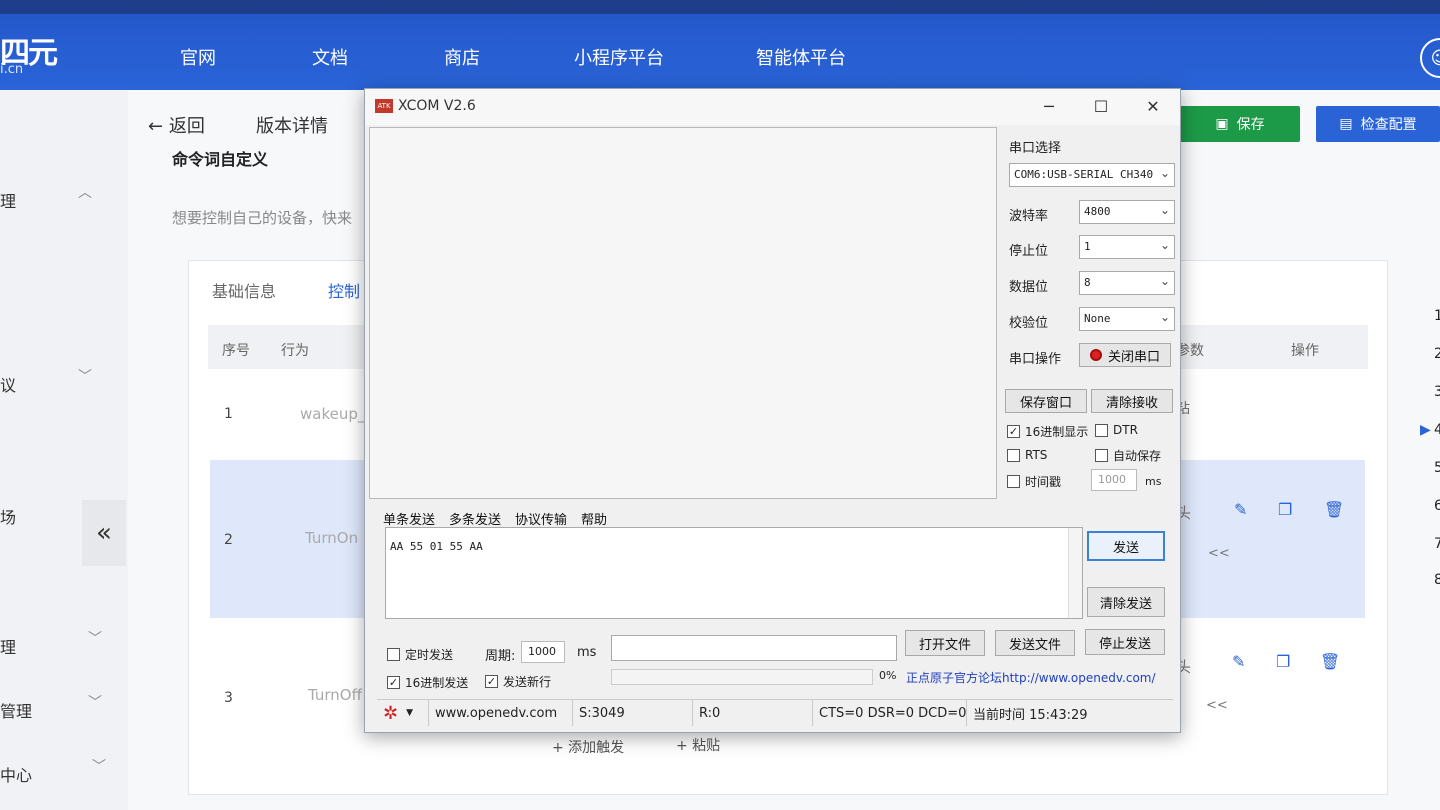  I want to click on settings-button: ✲ ▼, so click(403, 713).